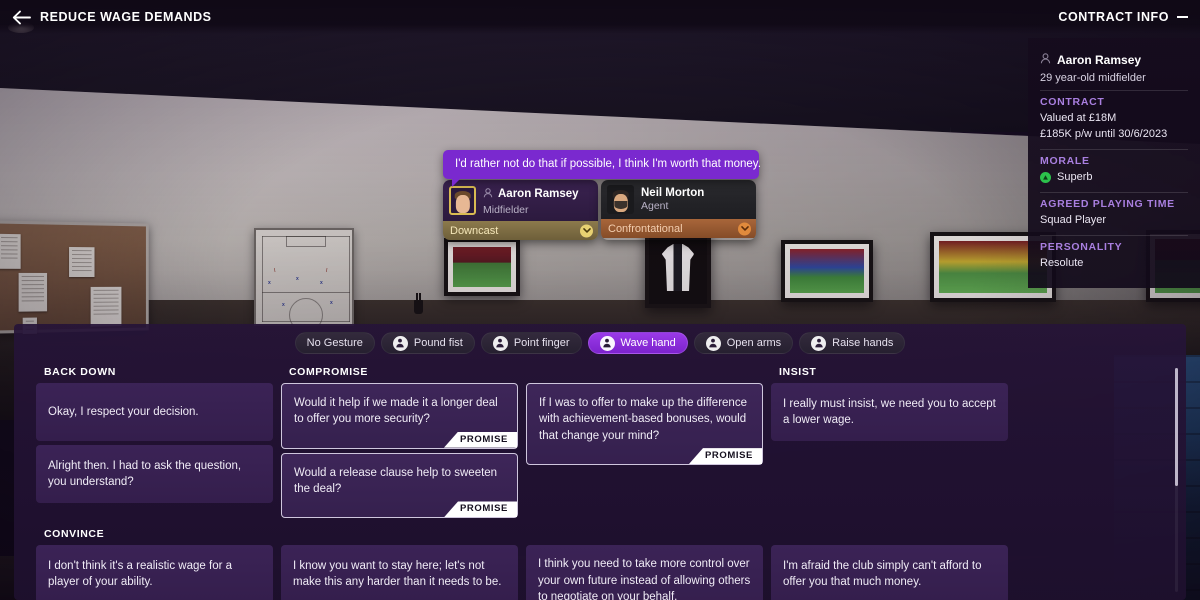 The image size is (1200, 600). What do you see at coordinates (538, 194) in the screenshot?
I see `character-name: Aaron Ramsey` at bounding box center [538, 194].